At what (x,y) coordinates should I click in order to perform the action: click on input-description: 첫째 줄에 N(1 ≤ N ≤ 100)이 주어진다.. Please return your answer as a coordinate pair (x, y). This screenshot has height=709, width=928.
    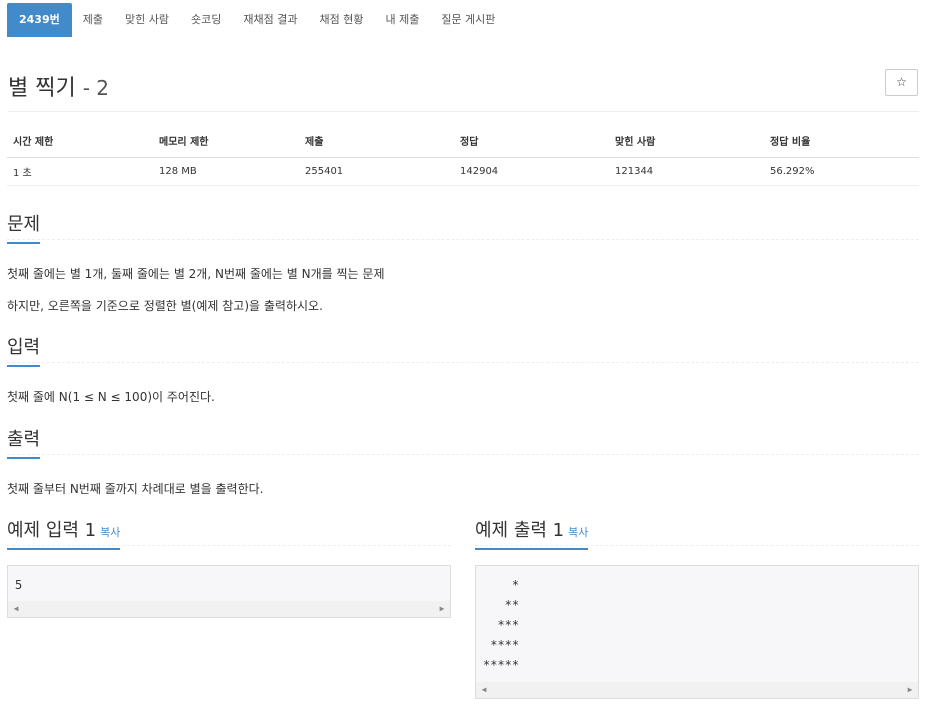
    Looking at the image, I should click on (111, 397).